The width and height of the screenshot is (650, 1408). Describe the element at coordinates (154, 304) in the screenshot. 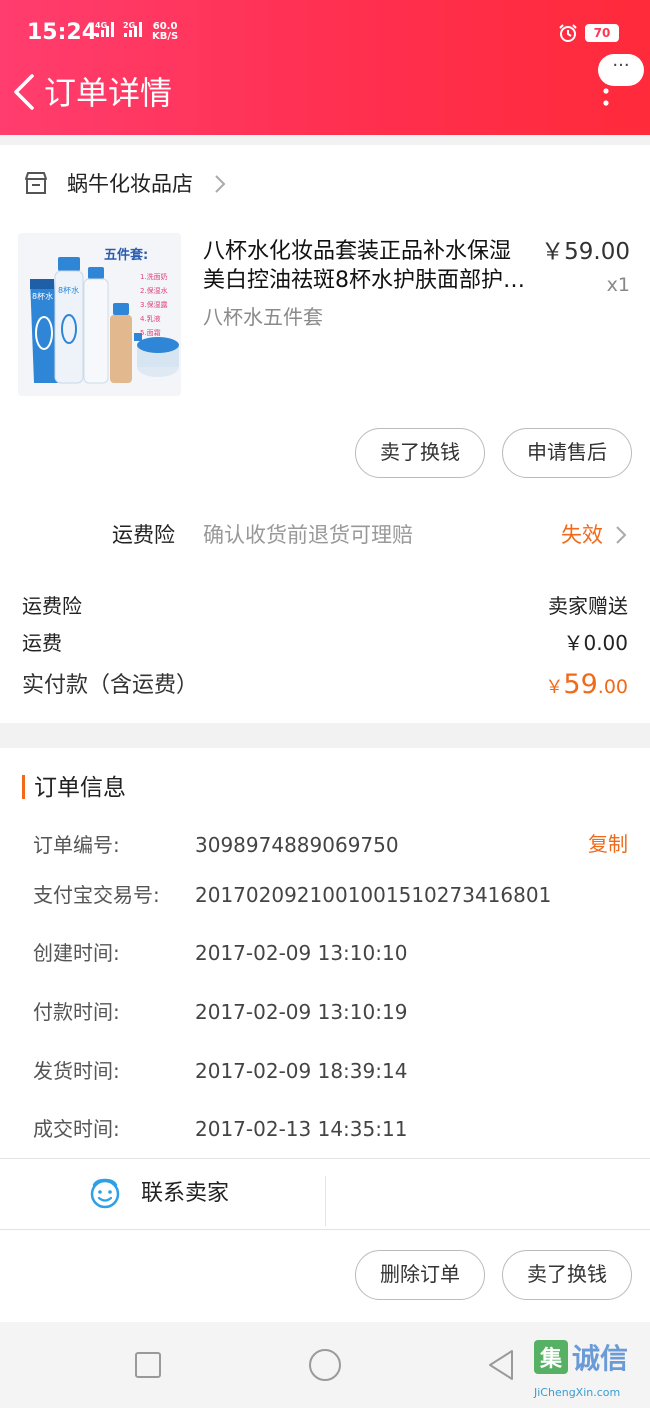

I see `svg-text: 3.保湿露` at that location.